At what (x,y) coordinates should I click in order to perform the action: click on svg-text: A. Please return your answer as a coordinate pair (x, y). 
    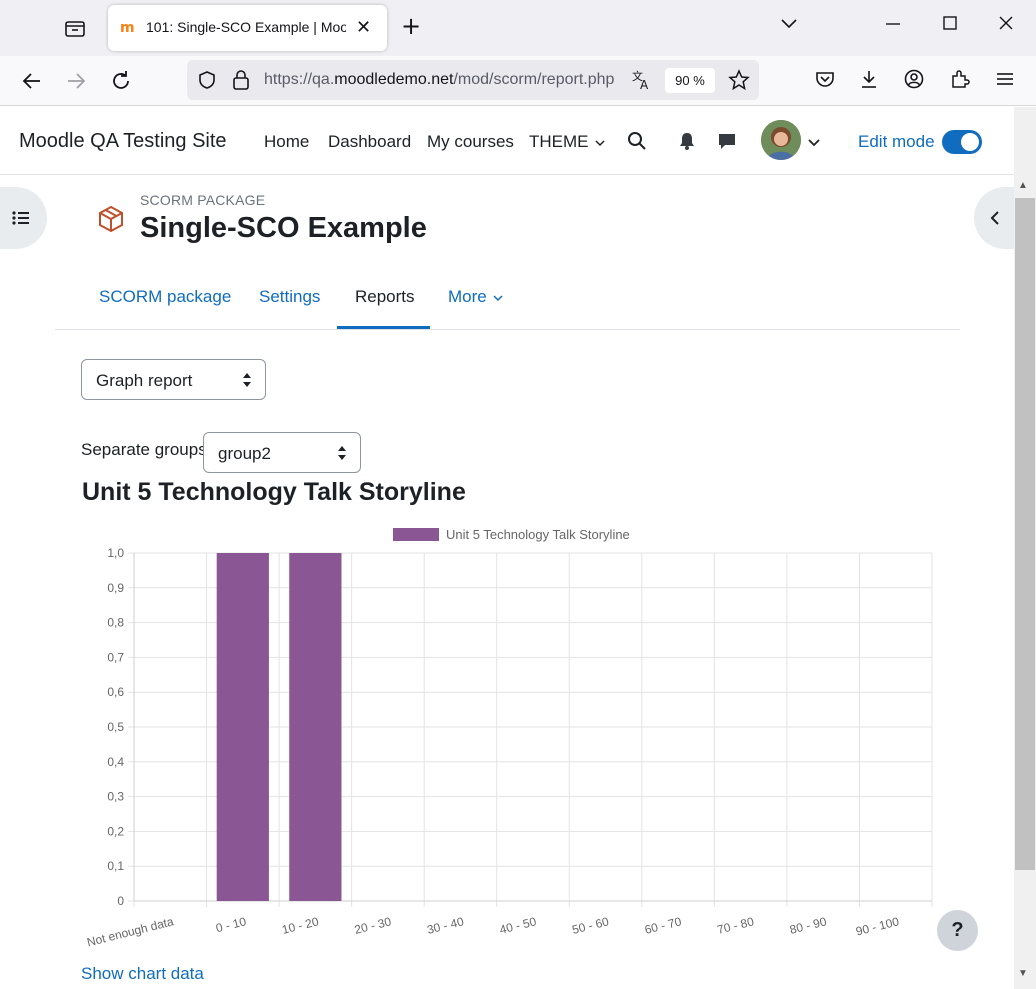
    Looking at the image, I should click on (644, 84).